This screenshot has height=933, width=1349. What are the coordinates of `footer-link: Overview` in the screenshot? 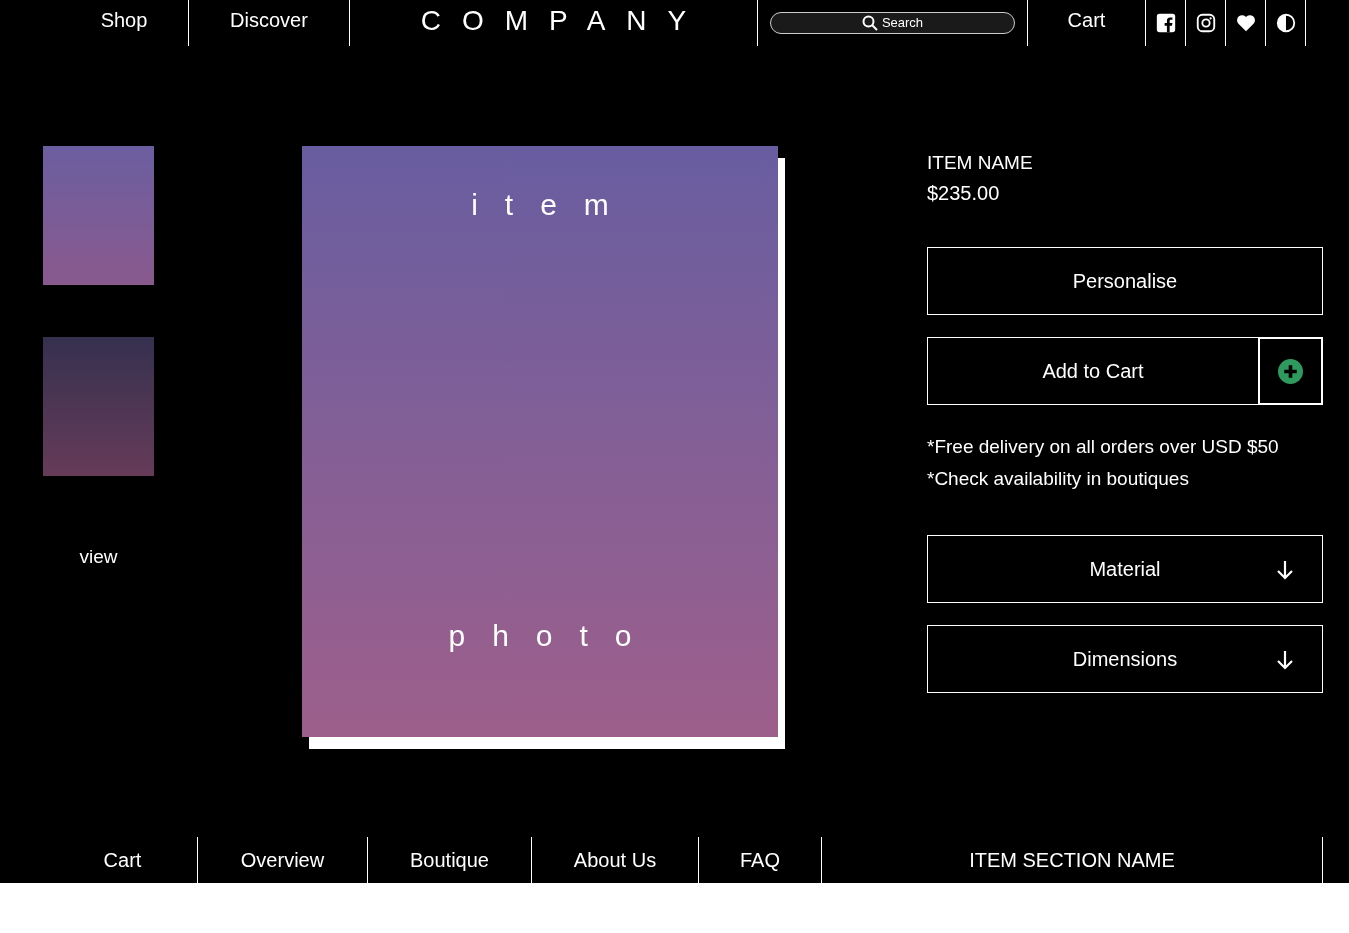 It's located at (282, 860).